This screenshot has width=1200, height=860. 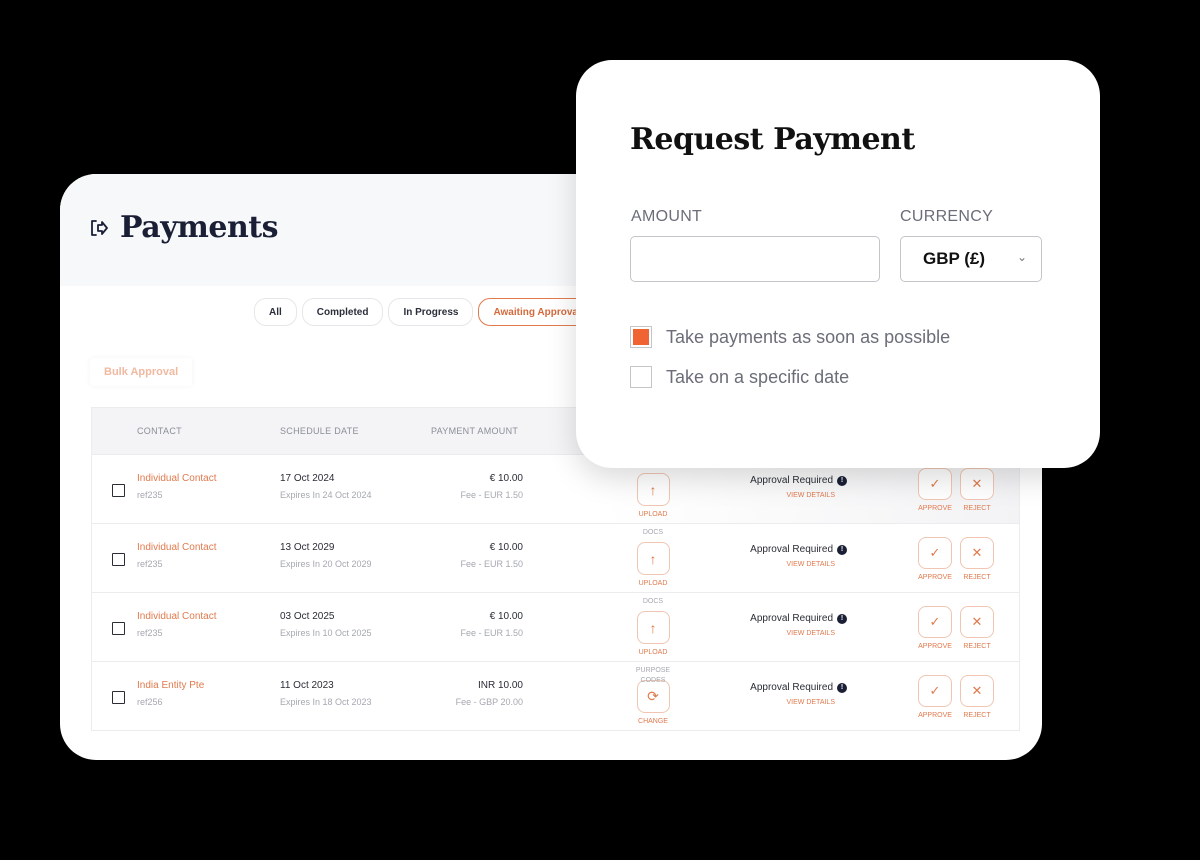 What do you see at coordinates (307, 478) in the screenshot?
I see `schedule-date: 17 Oct 2024` at bounding box center [307, 478].